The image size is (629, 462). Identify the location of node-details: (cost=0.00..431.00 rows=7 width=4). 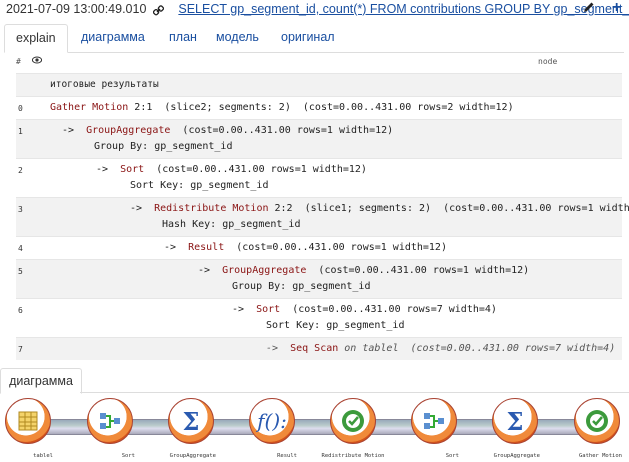
(388, 309).